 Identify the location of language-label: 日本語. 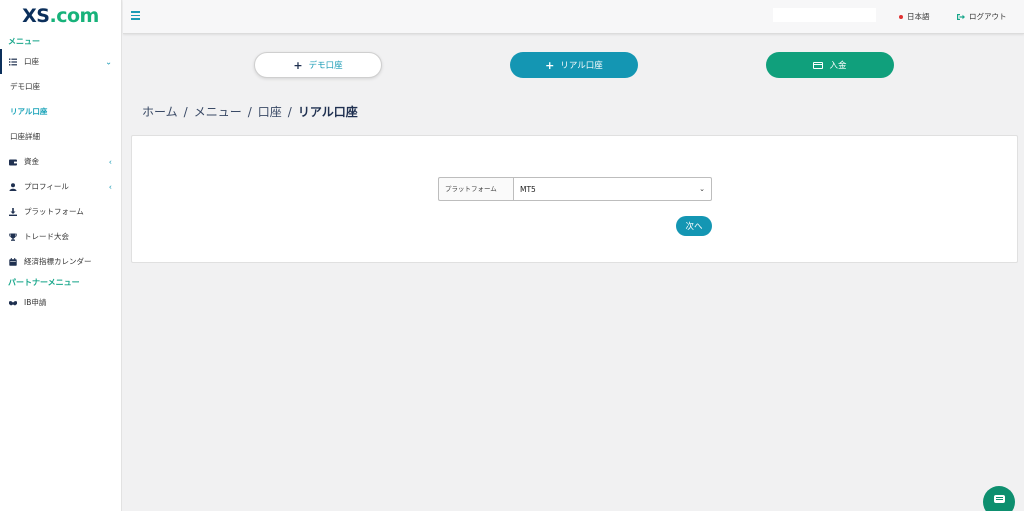
(918, 16).